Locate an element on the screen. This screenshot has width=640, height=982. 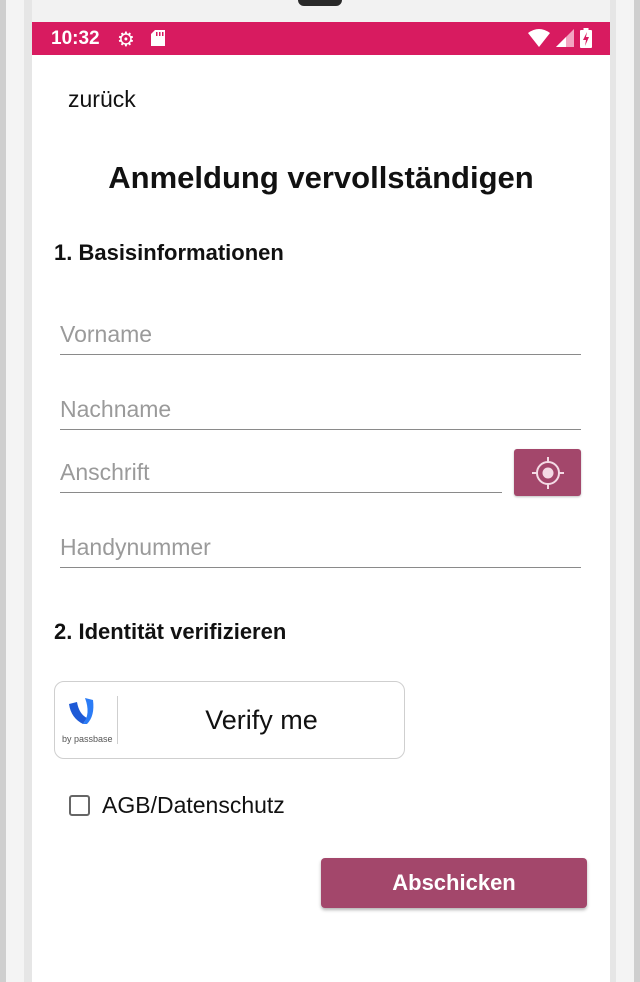
last-name-input is located at coordinates (320, 413).